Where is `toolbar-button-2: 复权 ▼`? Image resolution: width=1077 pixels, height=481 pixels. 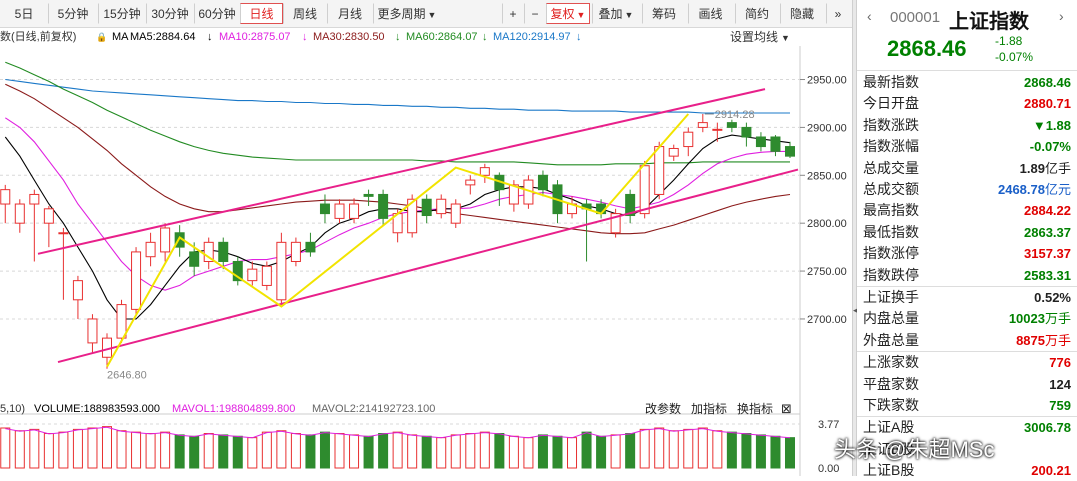
toolbar-button-2: 复权 ▼ is located at coordinates (568, 13).